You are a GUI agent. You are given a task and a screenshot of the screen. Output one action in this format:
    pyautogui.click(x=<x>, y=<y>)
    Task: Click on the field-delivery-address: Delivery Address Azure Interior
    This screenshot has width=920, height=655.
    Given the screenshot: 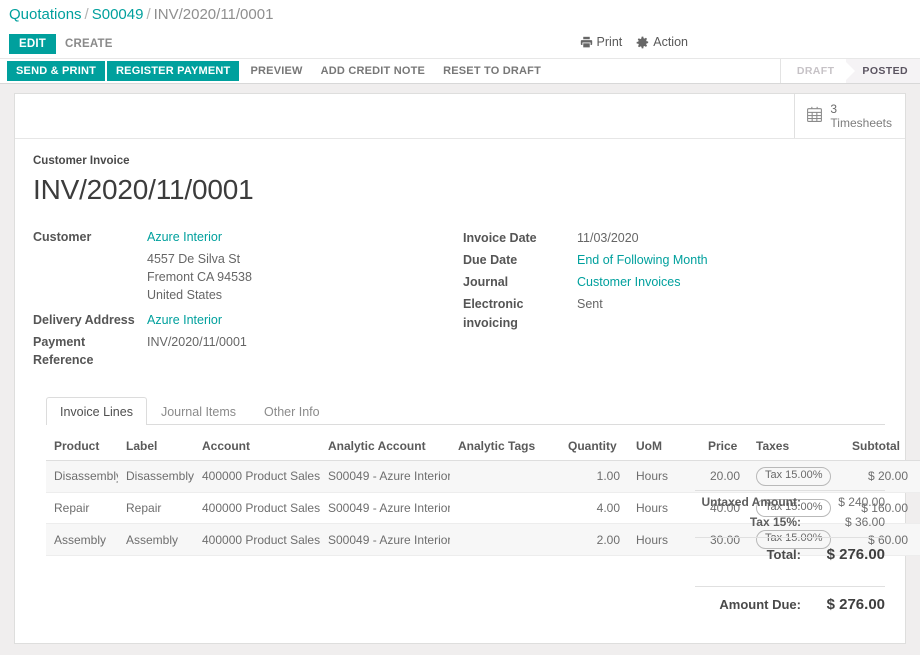 What is the action you would take?
    pyautogui.click(x=248, y=320)
    